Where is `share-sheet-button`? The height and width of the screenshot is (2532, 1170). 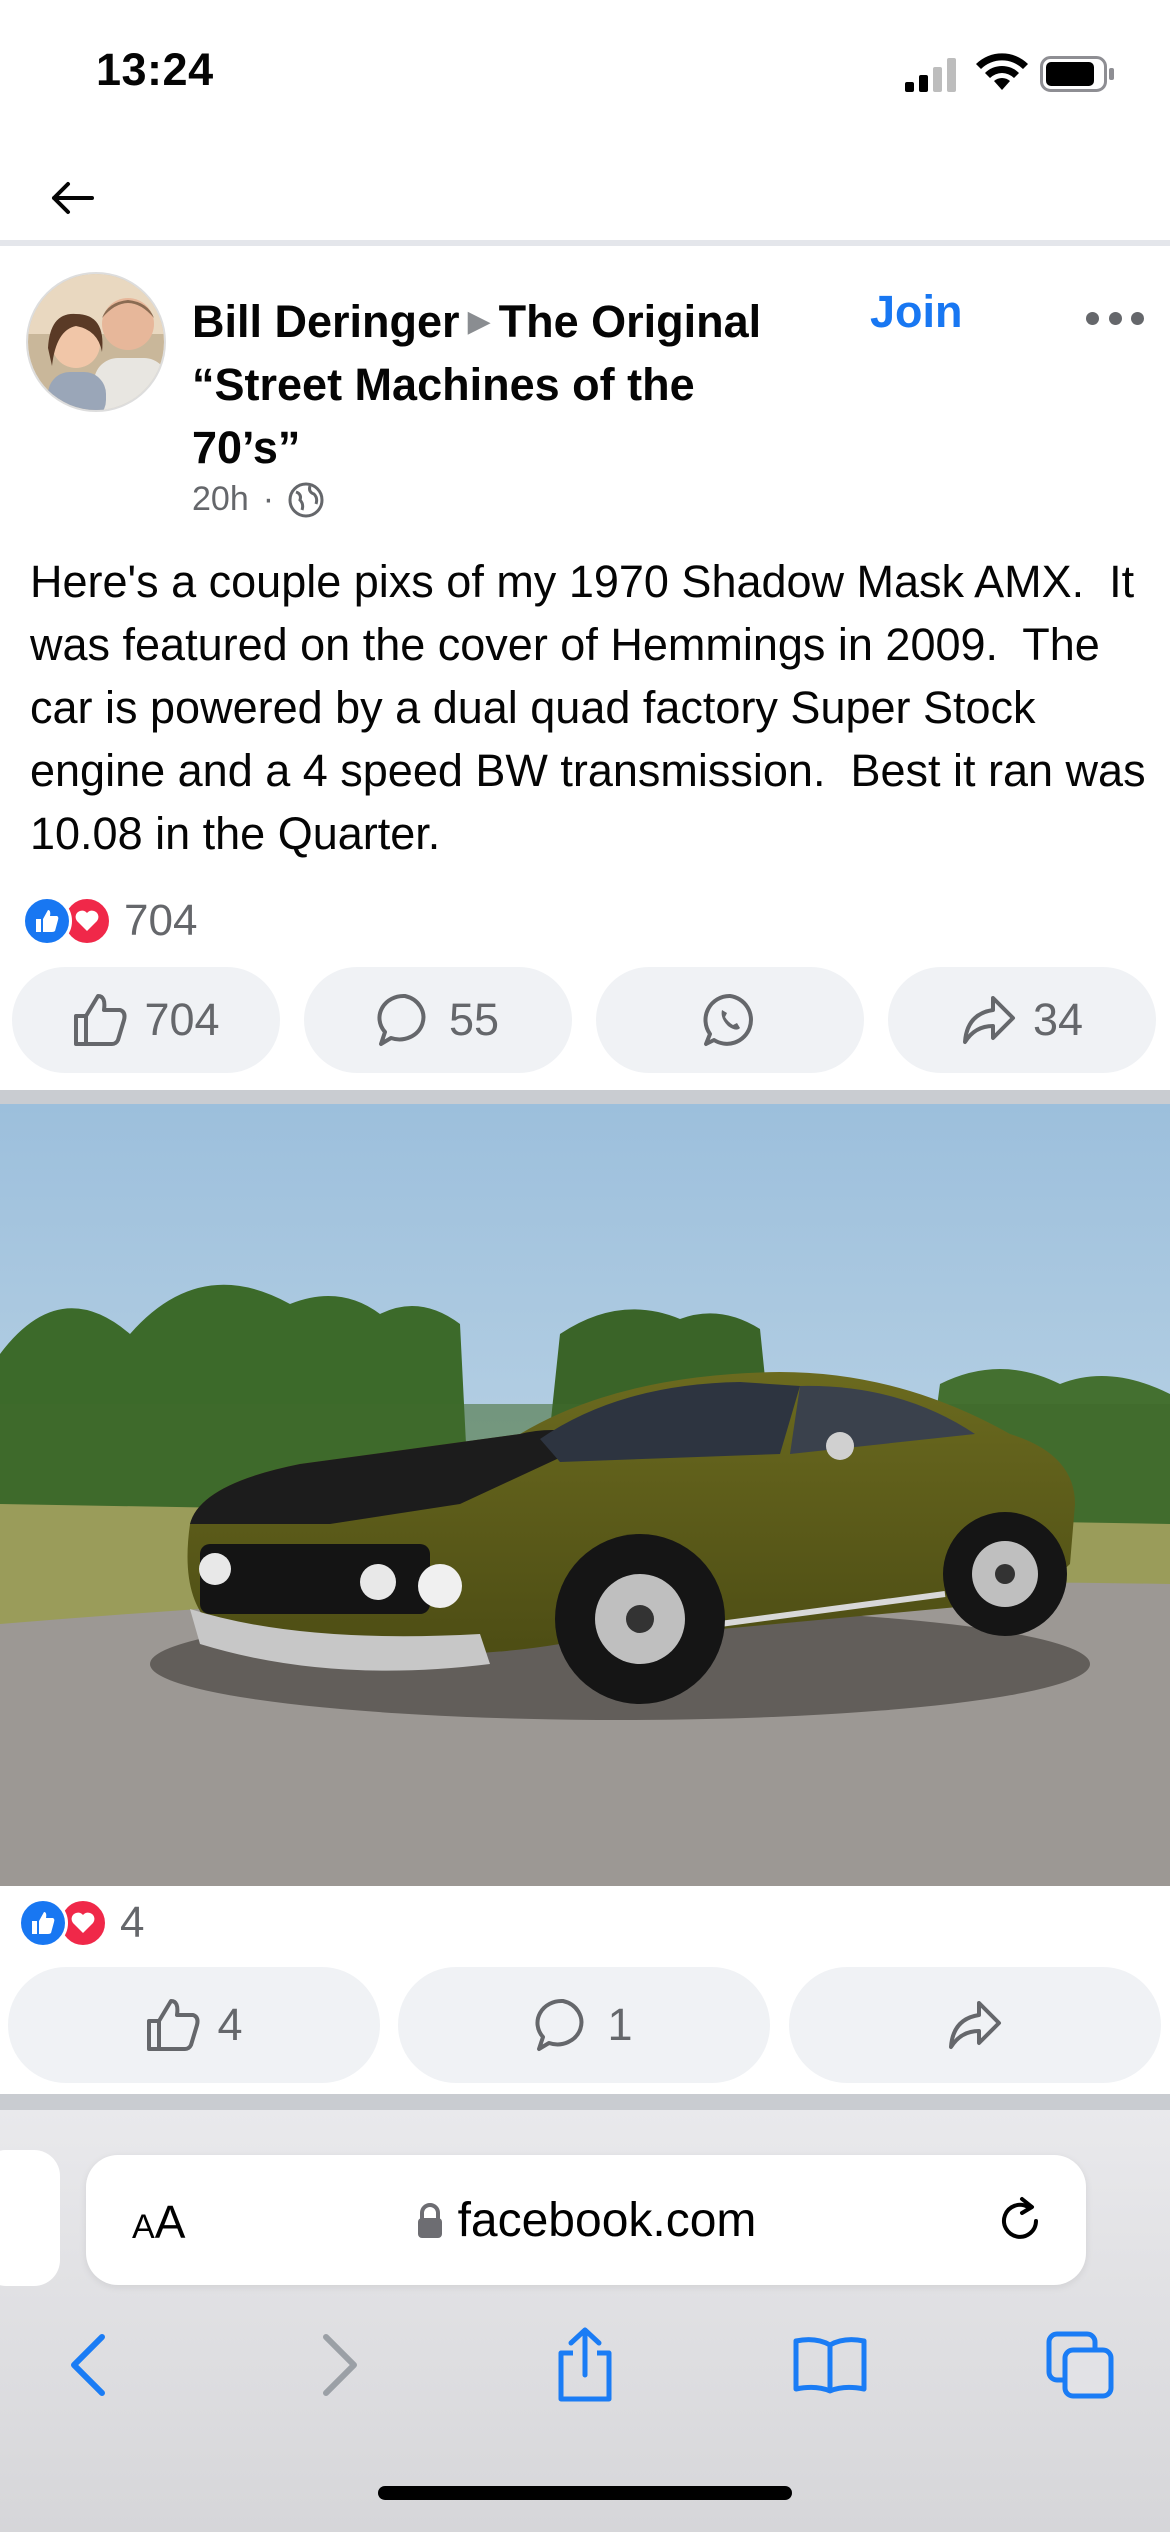
share-sheet-button is located at coordinates (585, 2365).